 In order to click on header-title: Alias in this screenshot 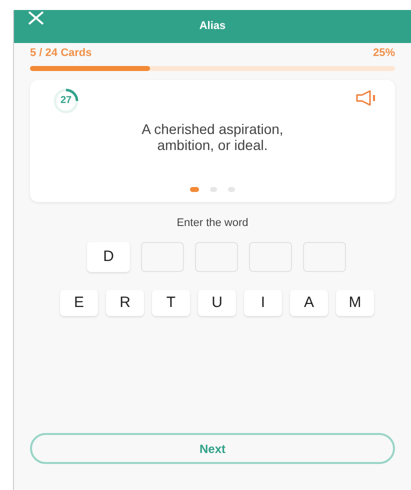, I will do `click(212, 26)`.